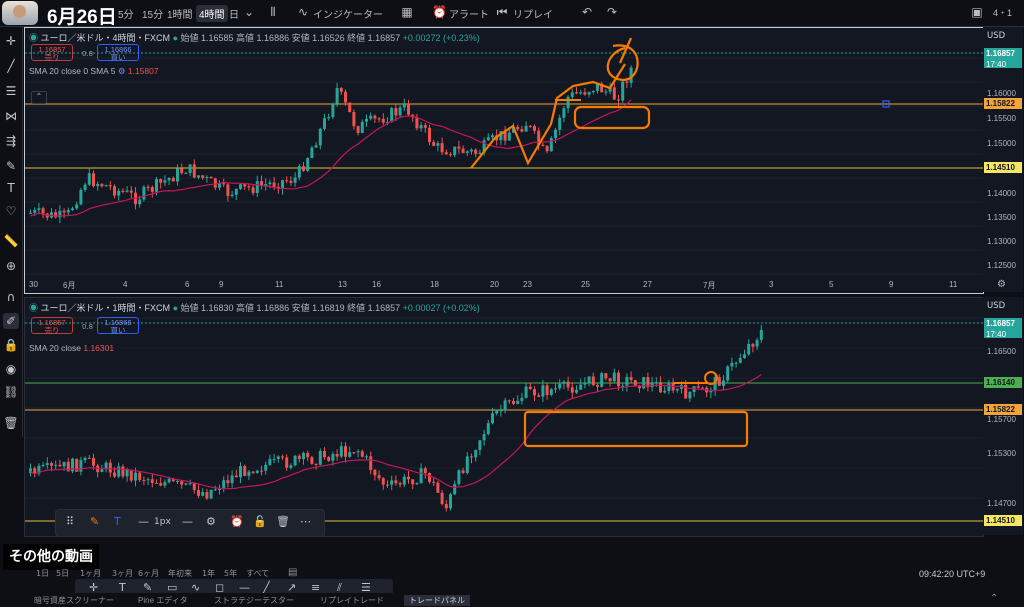  What do you see at coordinates (148, 573) in the screenshot?
I see `range-6m: 6ヶ月` at bounding box center [148, 573].